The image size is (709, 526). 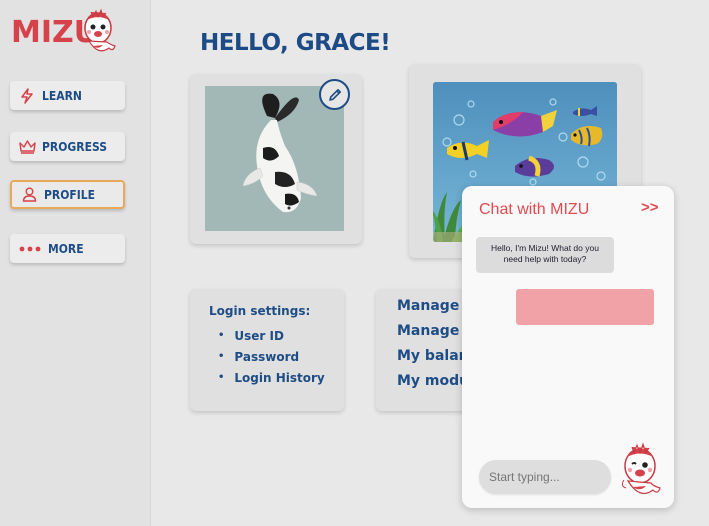 What do you see at coordinates (29, 195) in the screenshot?
I see `user-icon` at bounding box center [29, 195].